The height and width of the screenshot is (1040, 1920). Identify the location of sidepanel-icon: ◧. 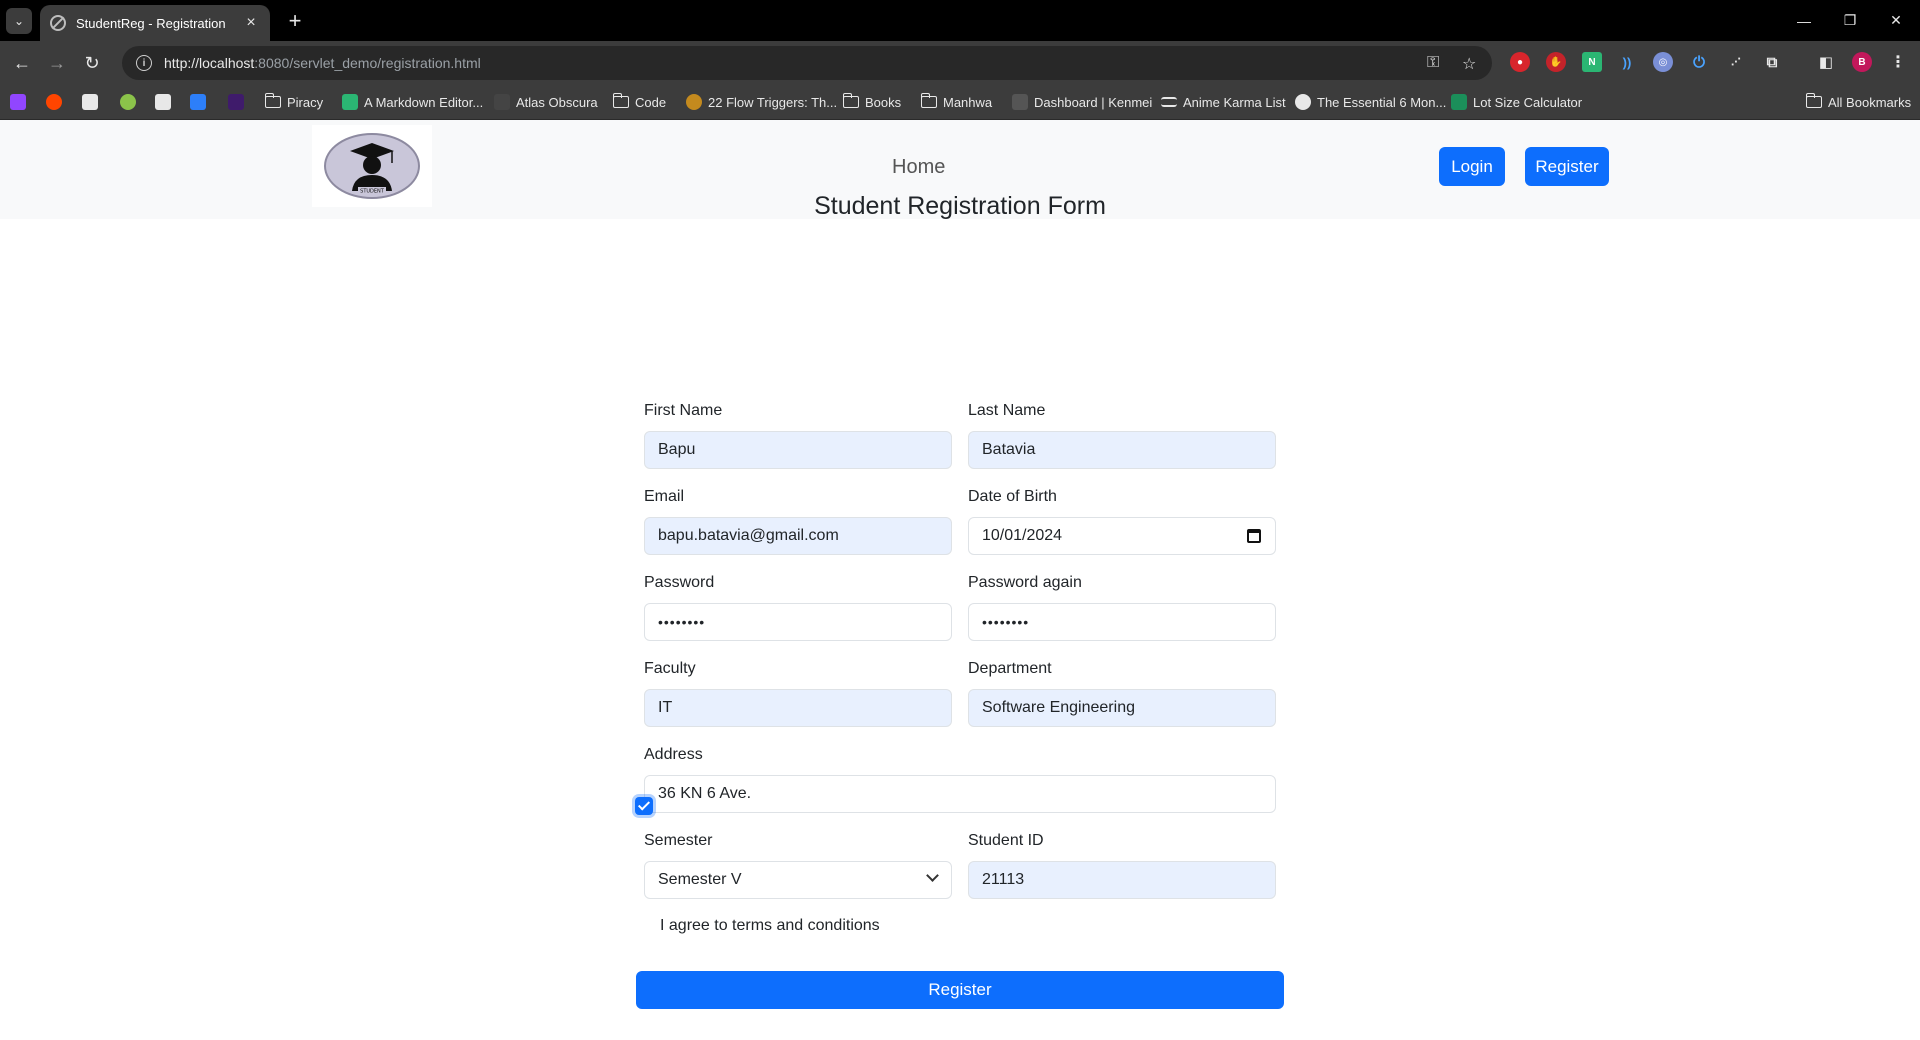
(1826, 62).